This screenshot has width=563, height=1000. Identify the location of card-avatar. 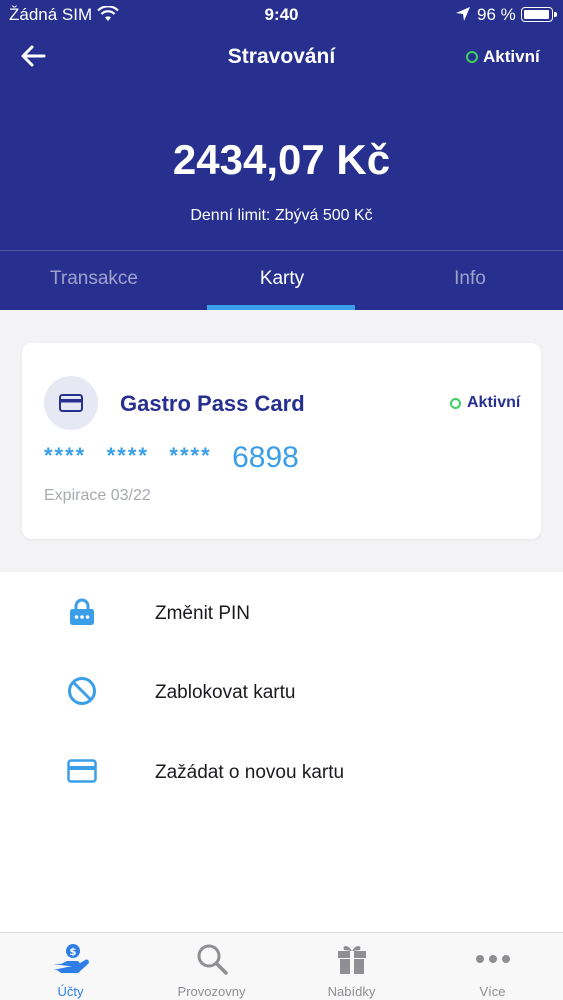
(71, 403).